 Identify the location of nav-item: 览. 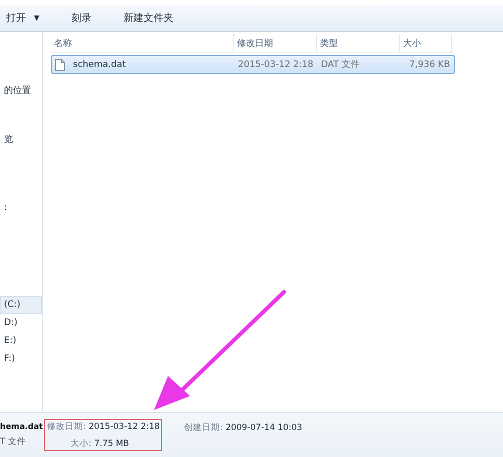
(21, 140).